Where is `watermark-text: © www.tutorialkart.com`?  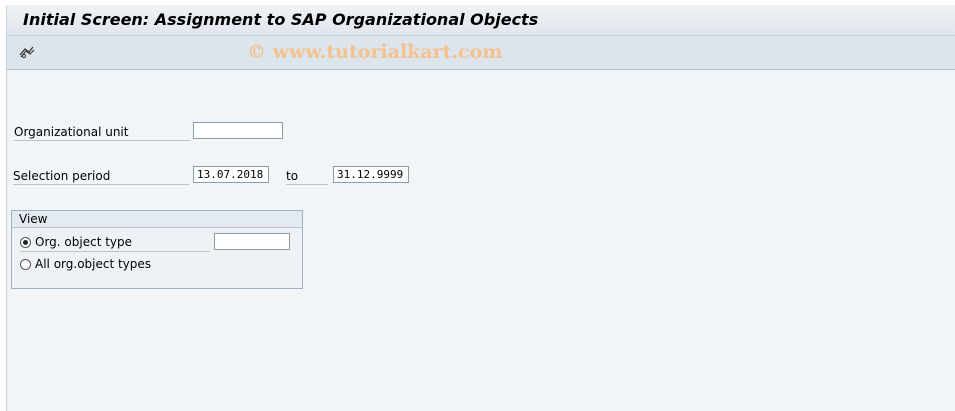 watermark-text: © www.tutorialkart.com is located at coordinates (375, 52).